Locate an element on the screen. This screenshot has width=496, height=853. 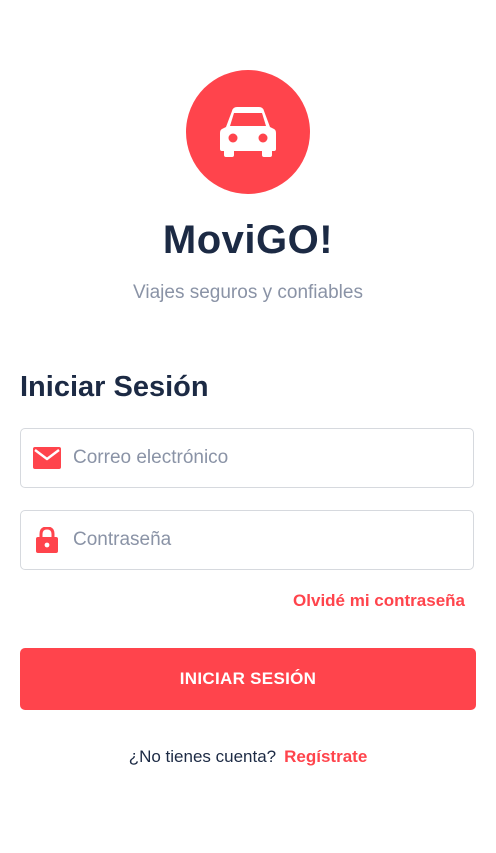
signup-prompt: ¿No tienes cuenta? Regístrate is located at coordinates (248, 757).